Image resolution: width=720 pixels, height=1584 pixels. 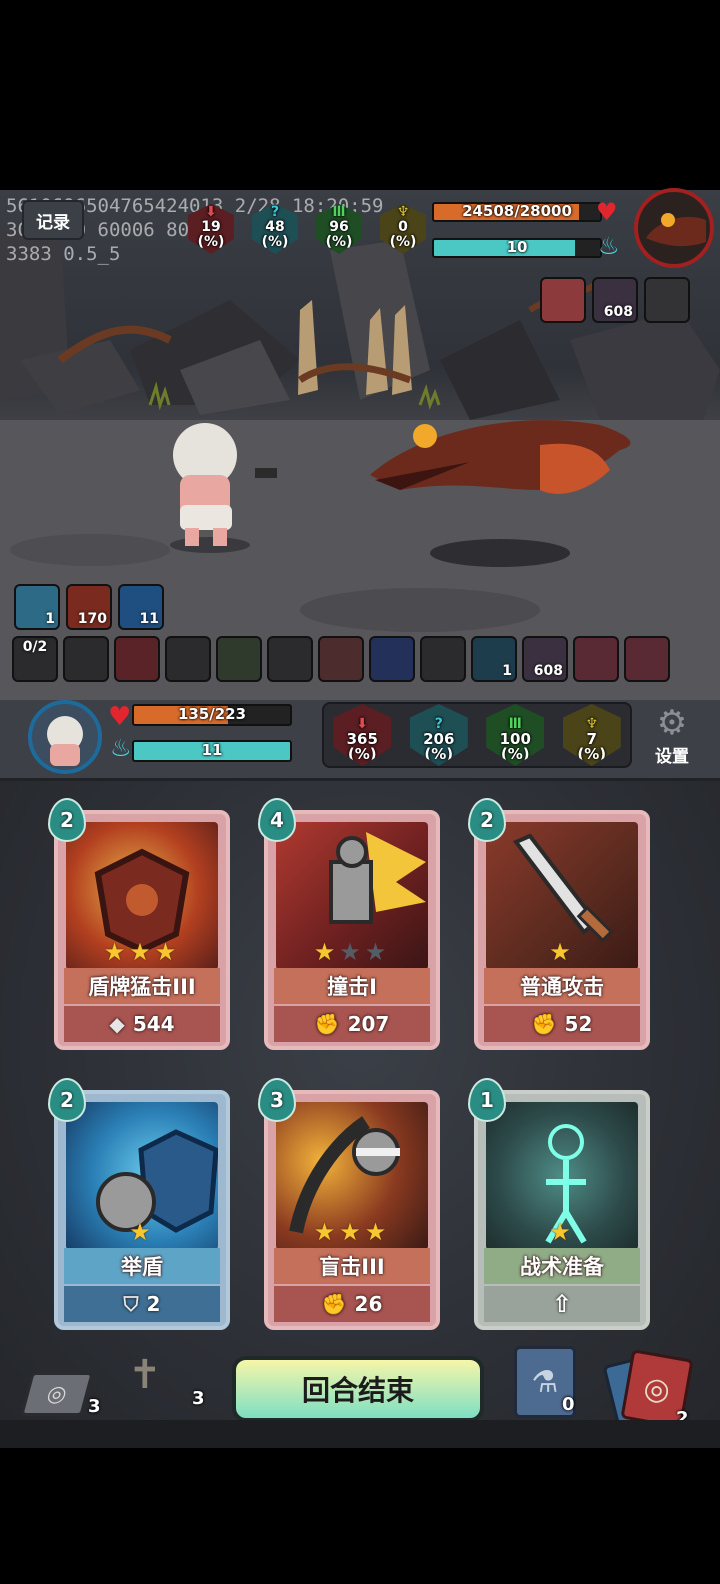 What do you see at coordinates (563, 300) in the screenshot?
I see `demon-face-icon` at bounding box center [563, 300].